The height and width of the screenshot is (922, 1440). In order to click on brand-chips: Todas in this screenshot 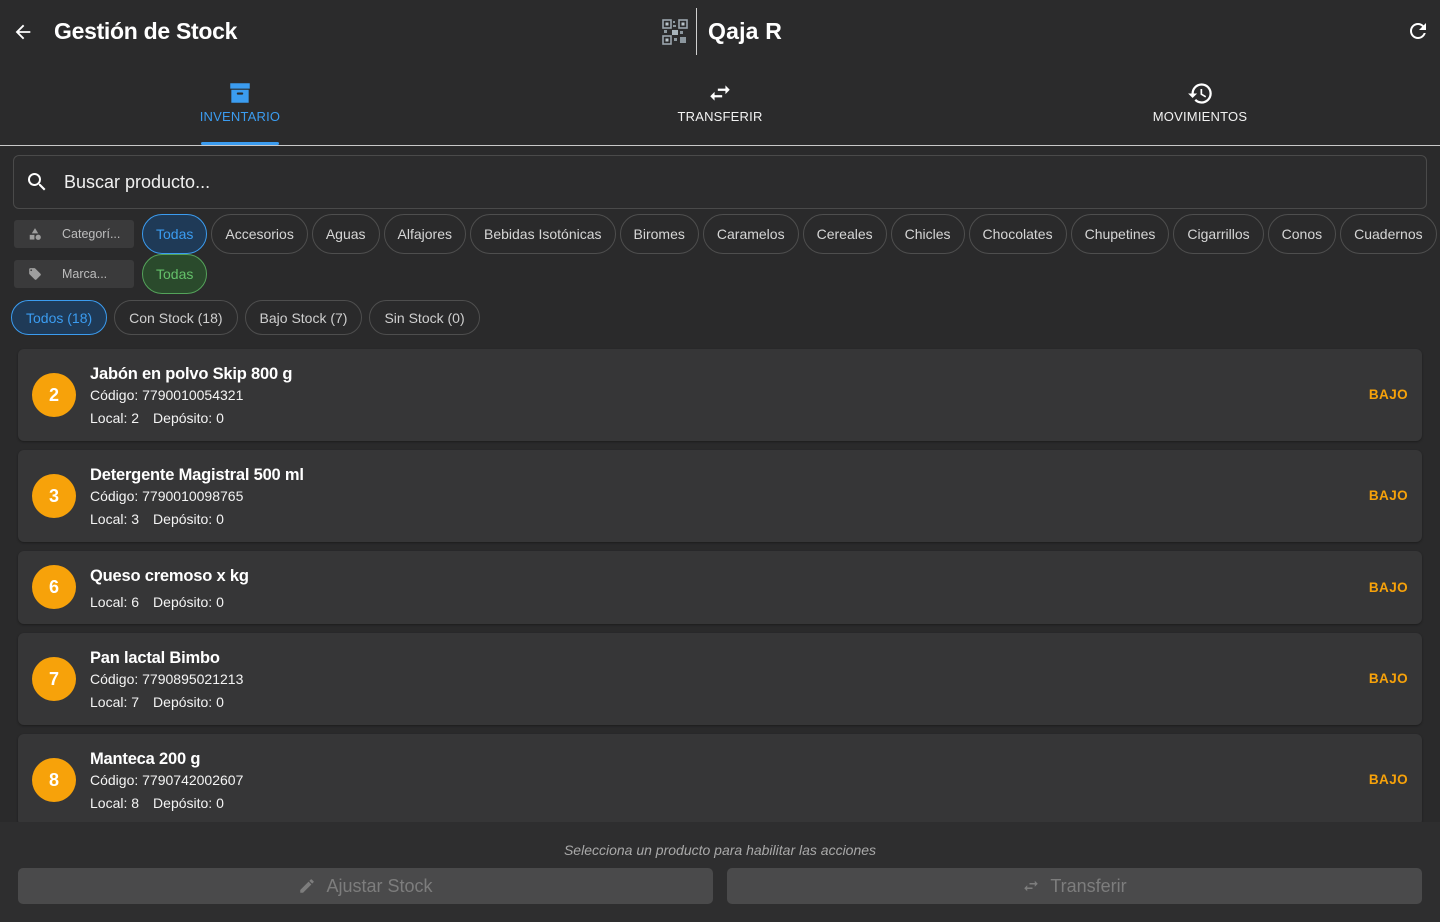, I will do `click(175, 274)`.